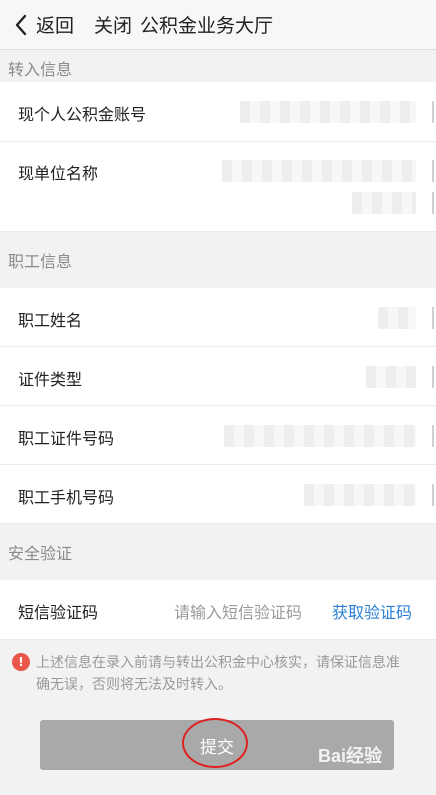  I want to click on get-code-button: 获取验证码, so click(372, 611).